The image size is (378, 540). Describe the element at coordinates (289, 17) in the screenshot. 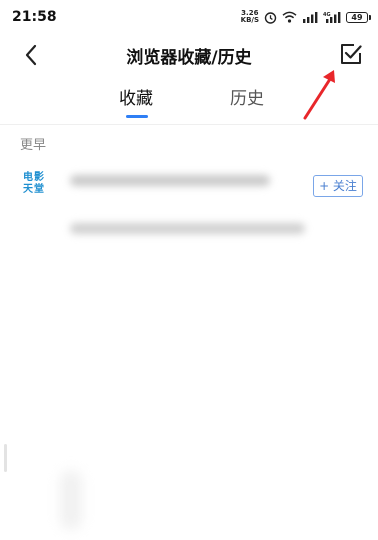

I see `wifi-icon` at that location.